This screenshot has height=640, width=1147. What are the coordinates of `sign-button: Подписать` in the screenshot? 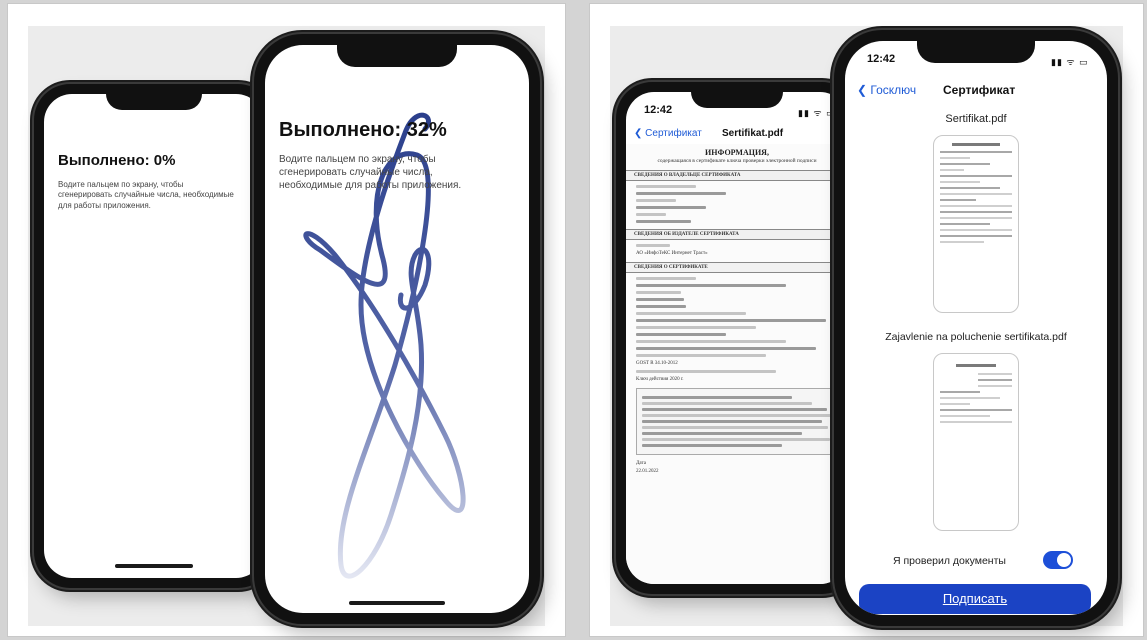 It's located at (975, 599).